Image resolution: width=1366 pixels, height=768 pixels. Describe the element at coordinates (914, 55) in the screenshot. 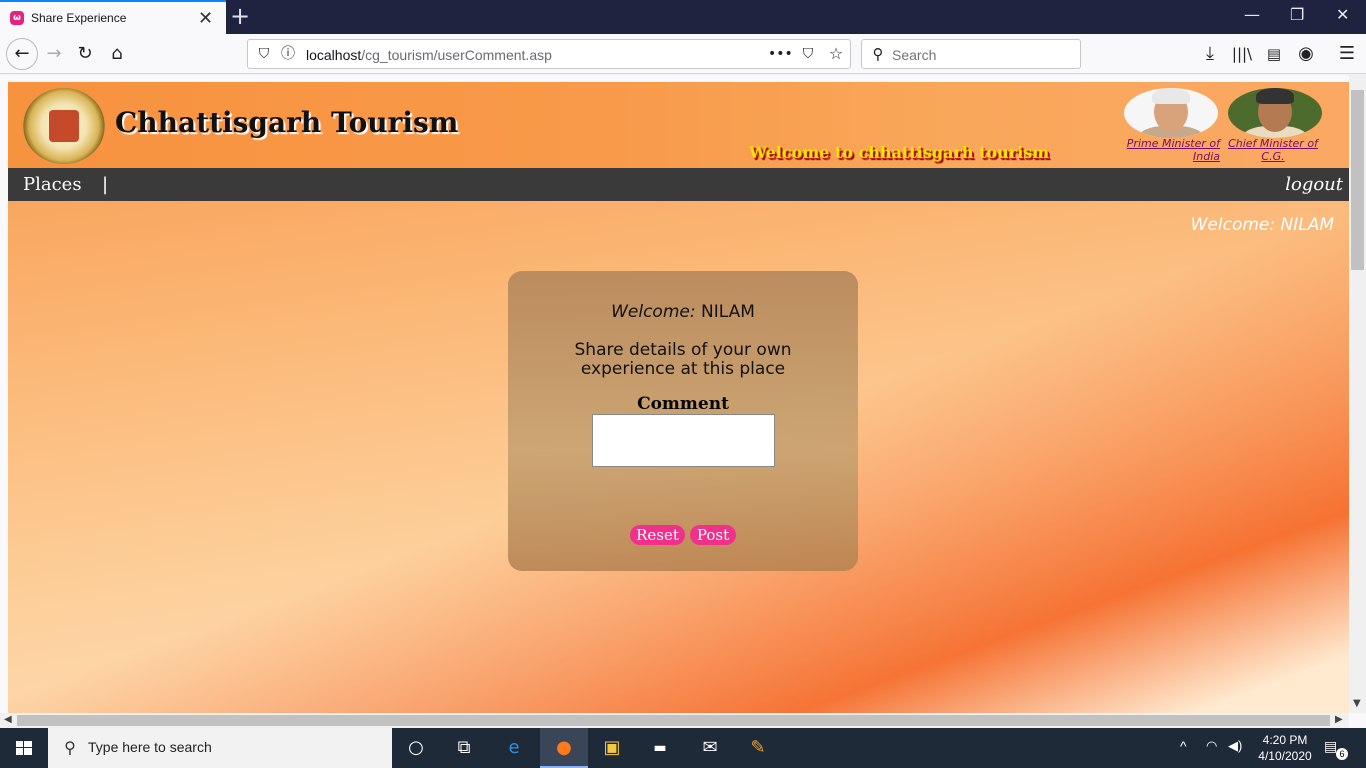

I see `search-placeholder: Search` at that location.